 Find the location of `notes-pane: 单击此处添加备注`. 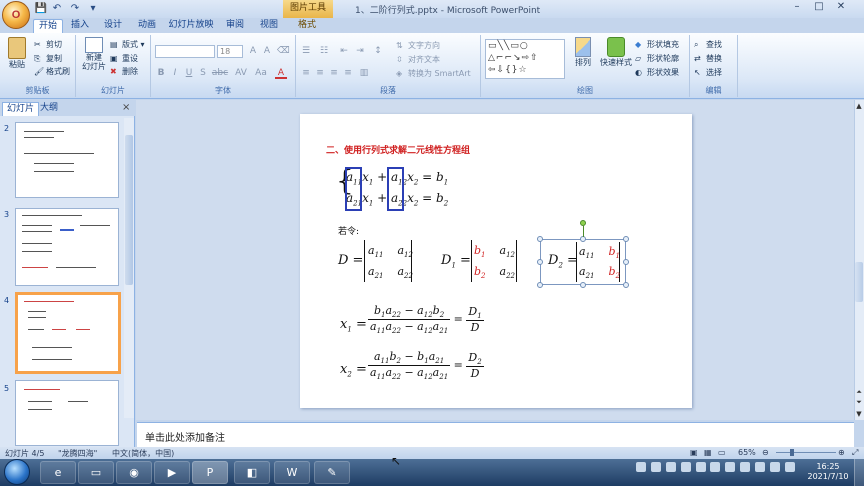

notes-pane: 单击此处添加备注 is located at coordinates (495, 434).